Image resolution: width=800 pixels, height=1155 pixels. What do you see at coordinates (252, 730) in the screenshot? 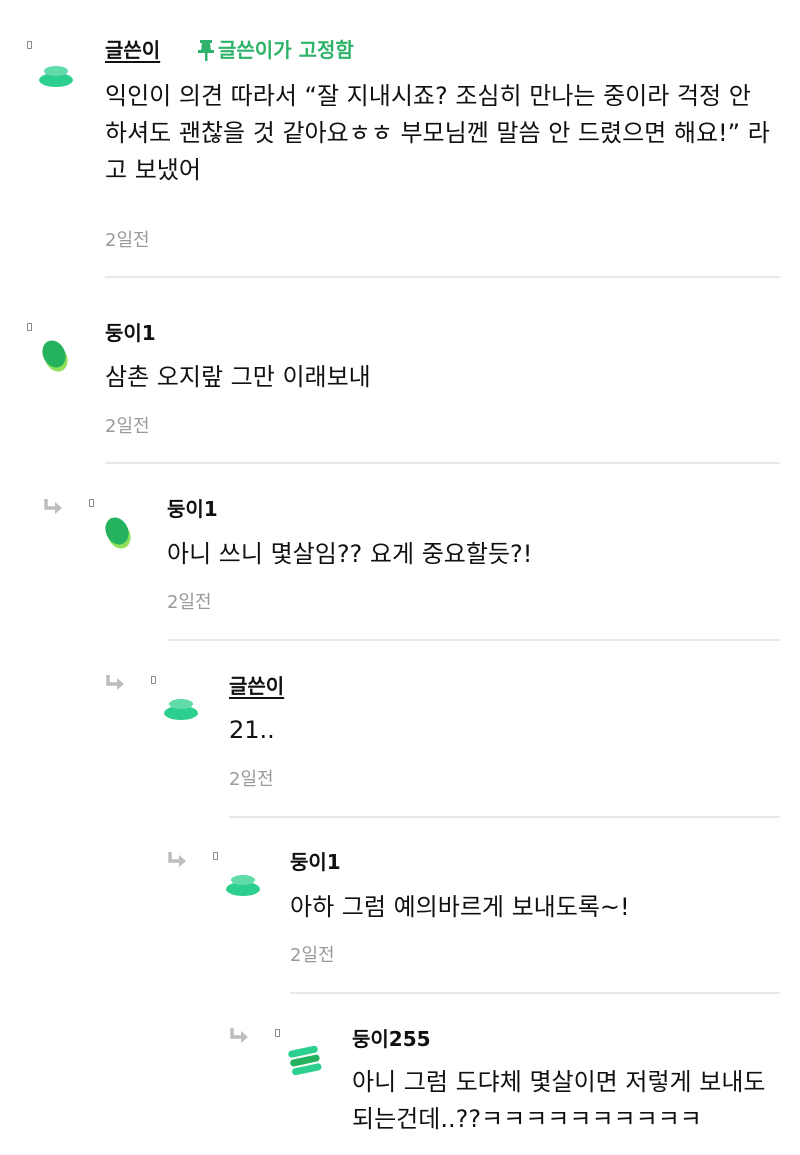
I see `comment-text: 21..` at bounding box center [252, 730].